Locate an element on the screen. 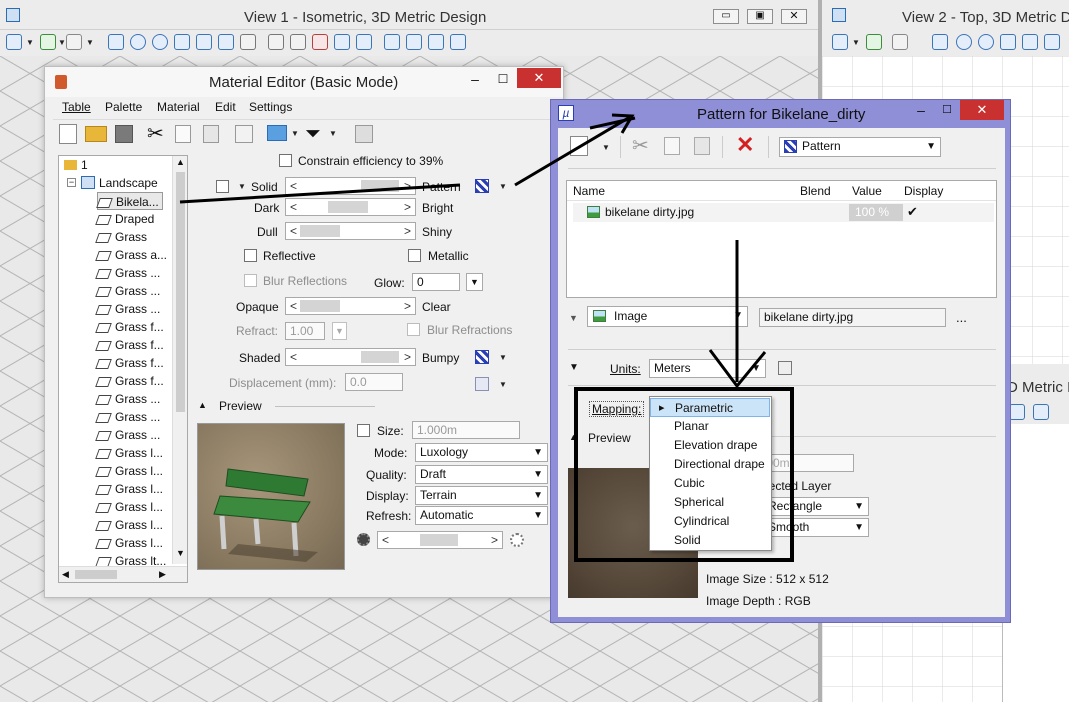 The height and width of the screenshot is (702, 1069). bump-slider: < > is located at coordinates (350, 357).